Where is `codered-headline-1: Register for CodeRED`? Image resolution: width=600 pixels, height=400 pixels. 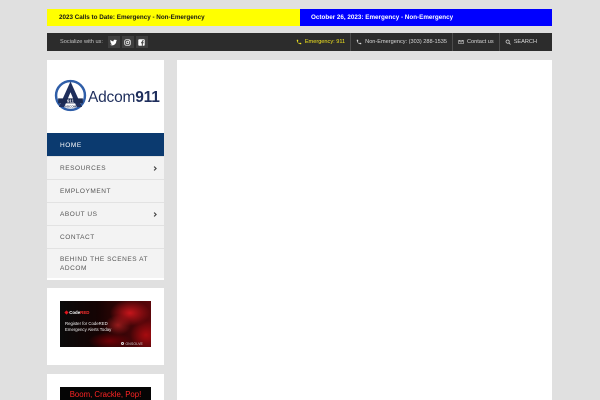 codered-headline-1: Register for CodeRED is located at coordinates (86, 323).